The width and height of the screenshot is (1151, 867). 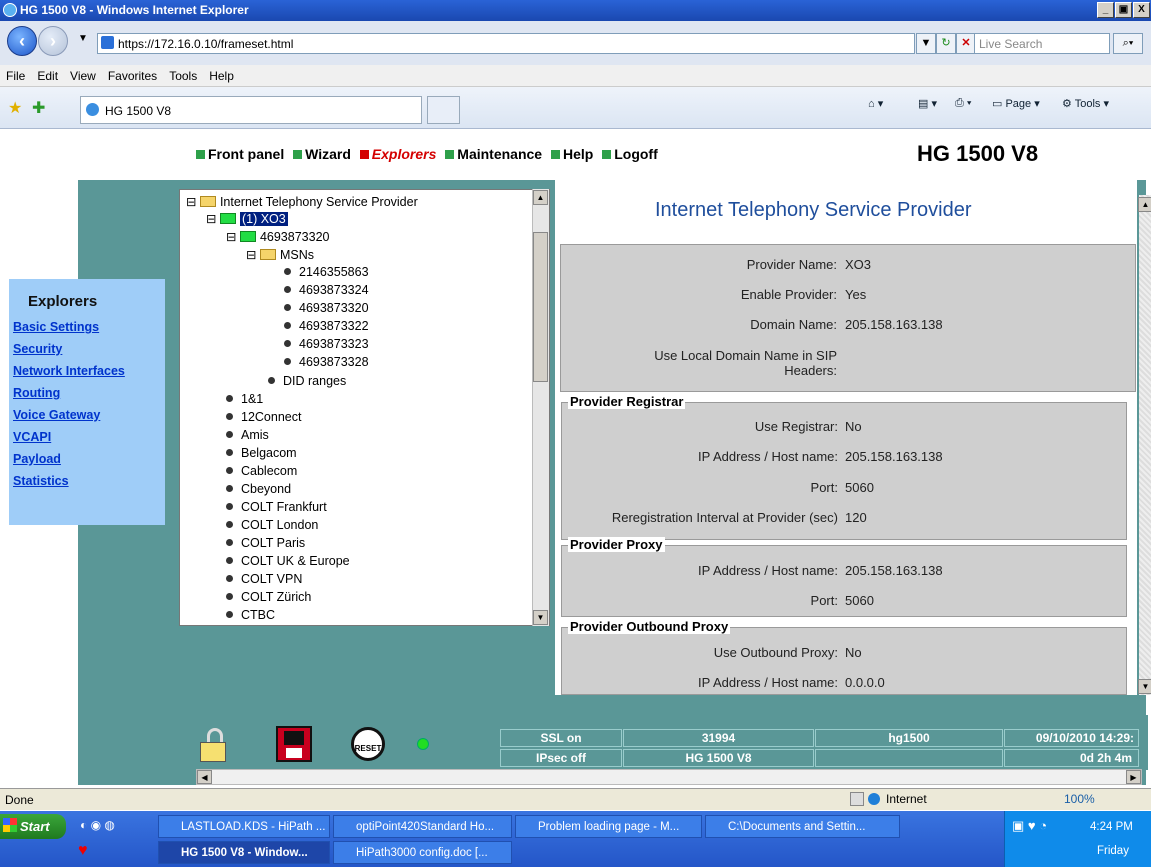 What do you see at coordinates (1071, 738) in the screenshot?
I see `datetime-status: 09/10/2010 14:29:` at bounding box center [1071, 738].